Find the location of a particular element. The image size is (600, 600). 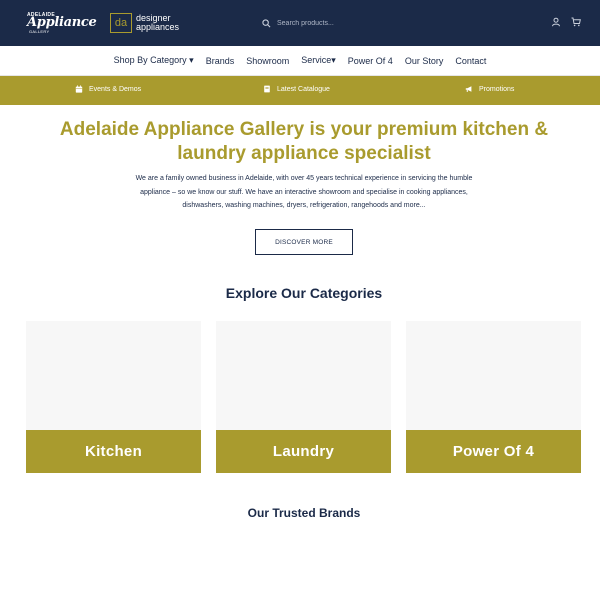

nav-service: Service▾ is located at coordinates (318, 60).